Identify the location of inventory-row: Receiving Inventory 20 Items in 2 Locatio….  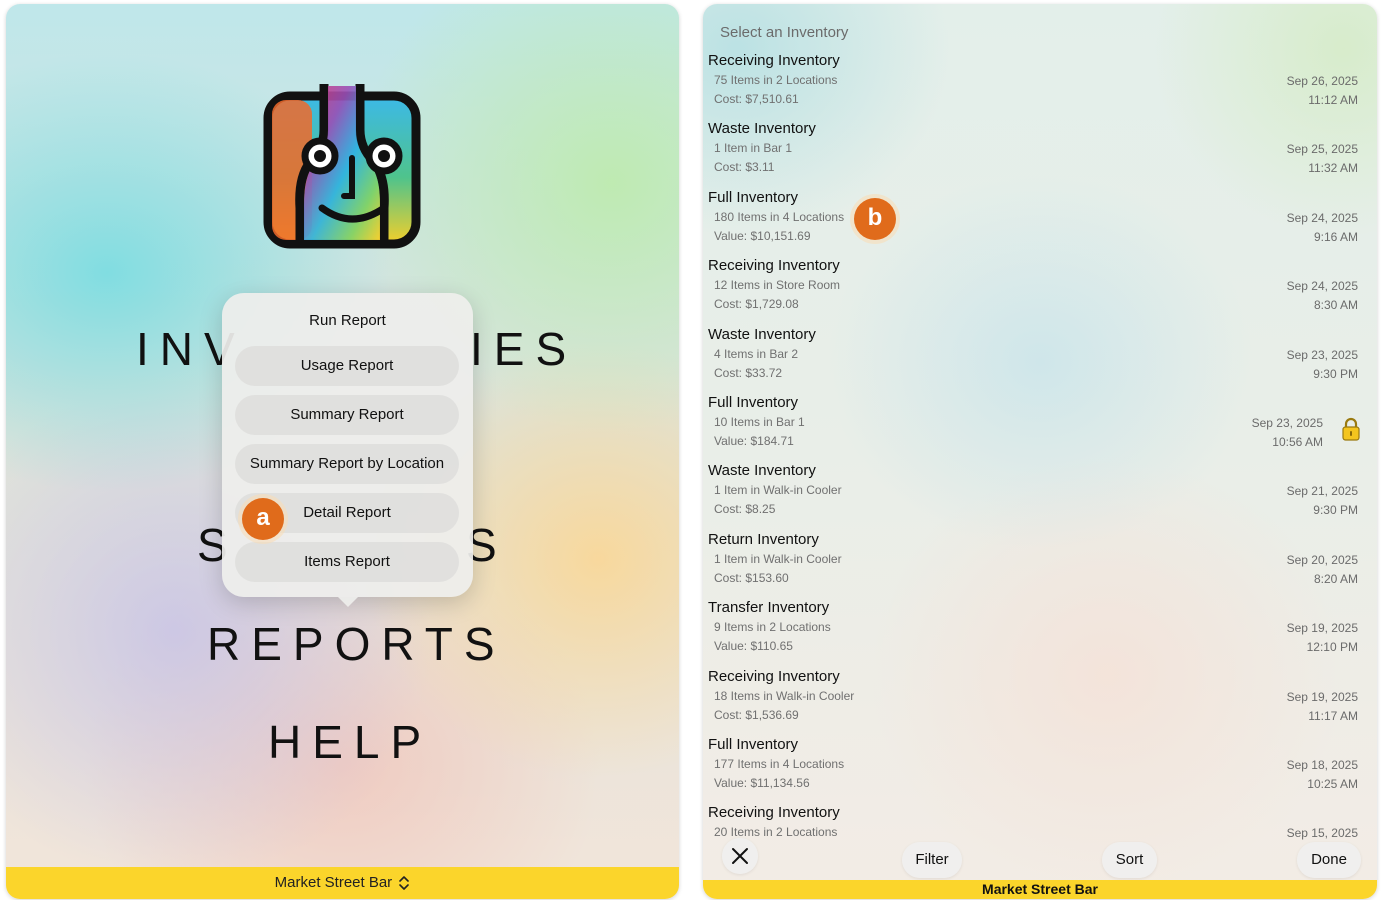
(1040, 838).